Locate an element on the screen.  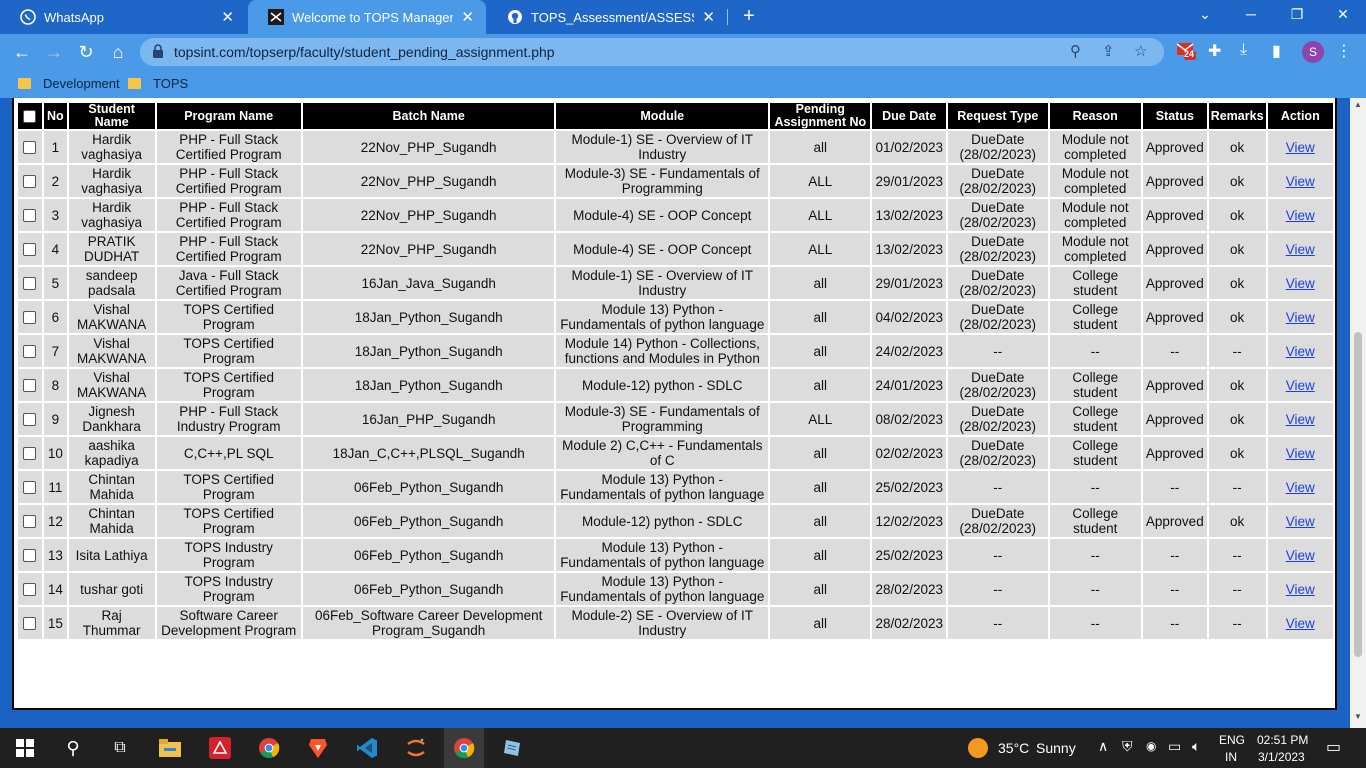
acrobat-icon is located at coordinates (220, 748).